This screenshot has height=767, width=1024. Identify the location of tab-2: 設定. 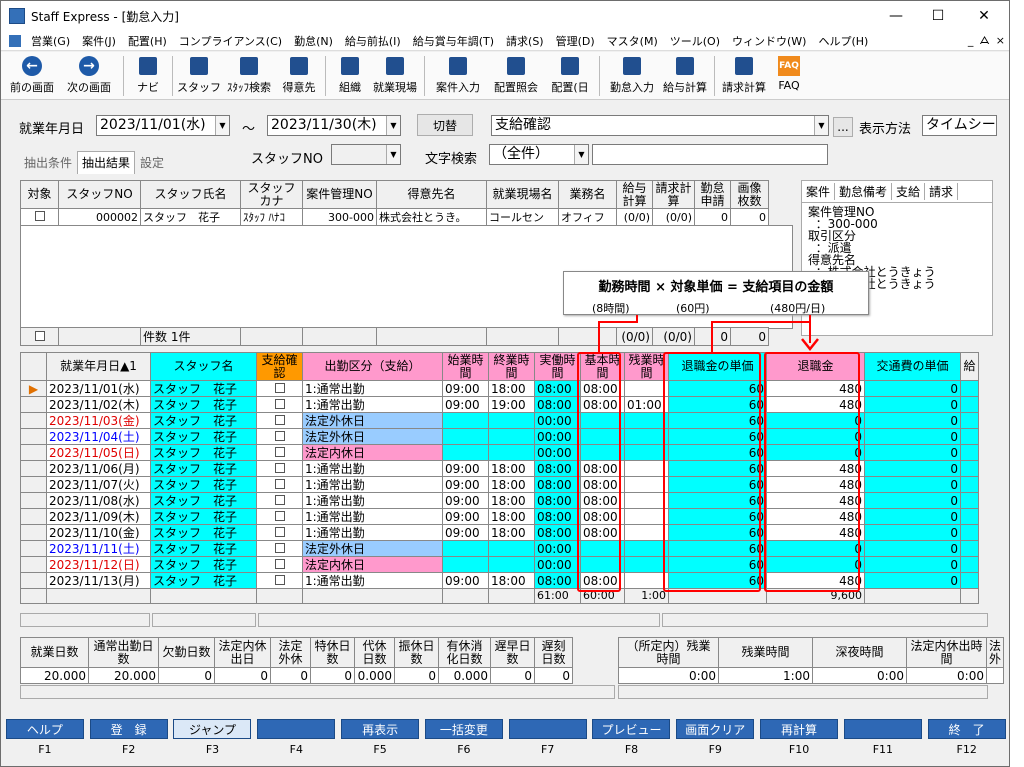
(152, 162).